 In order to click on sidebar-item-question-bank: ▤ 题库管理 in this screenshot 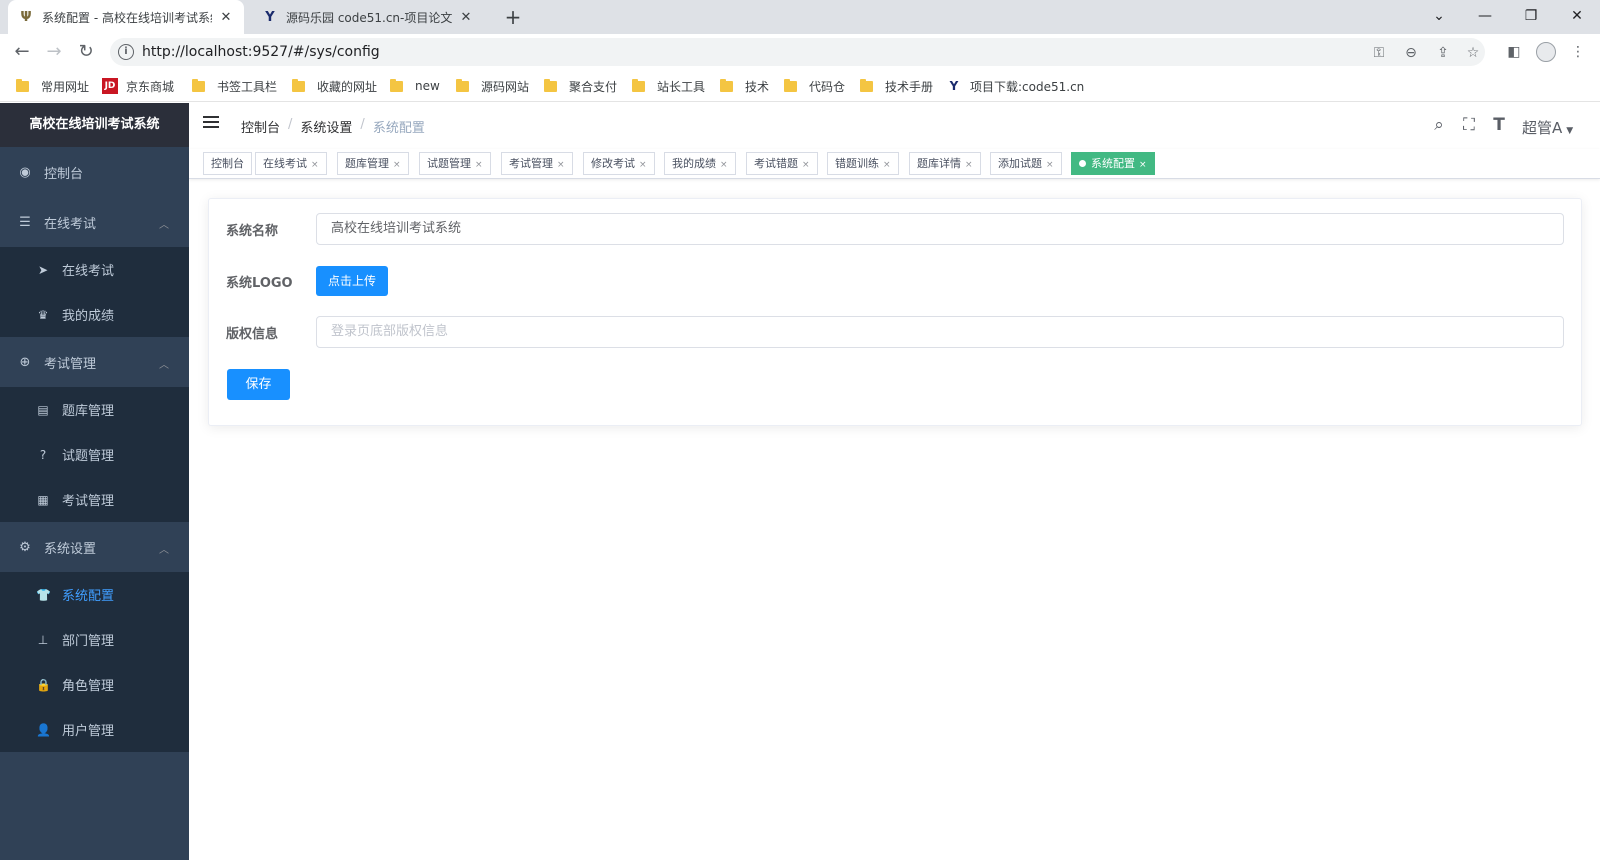, I will do `click(94, 409)`.